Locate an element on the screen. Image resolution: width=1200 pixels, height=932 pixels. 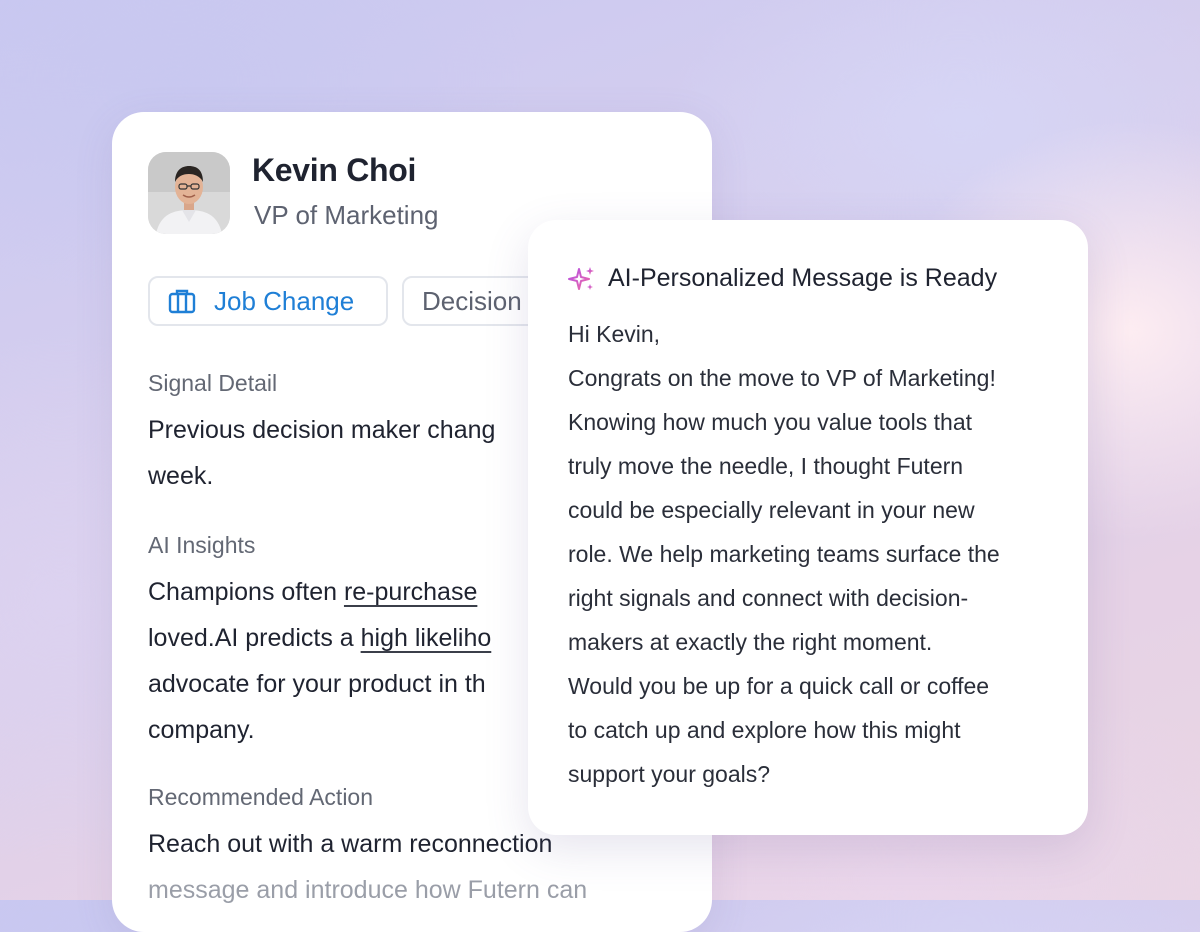
message-line: truly move the needle, I thought Futern is located at coordinates (766, 466).